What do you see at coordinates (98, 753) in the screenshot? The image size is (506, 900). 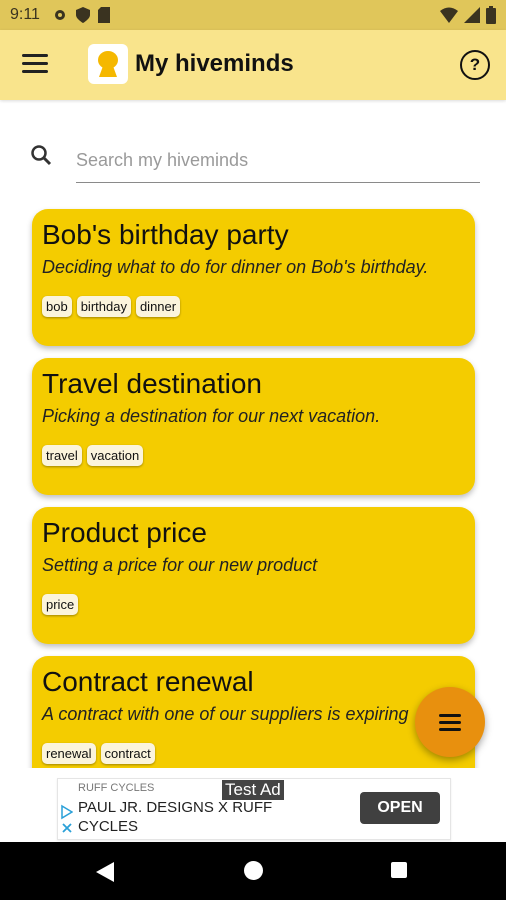 I see `tag-list: renewal contract` at bounding box center [98, 753].